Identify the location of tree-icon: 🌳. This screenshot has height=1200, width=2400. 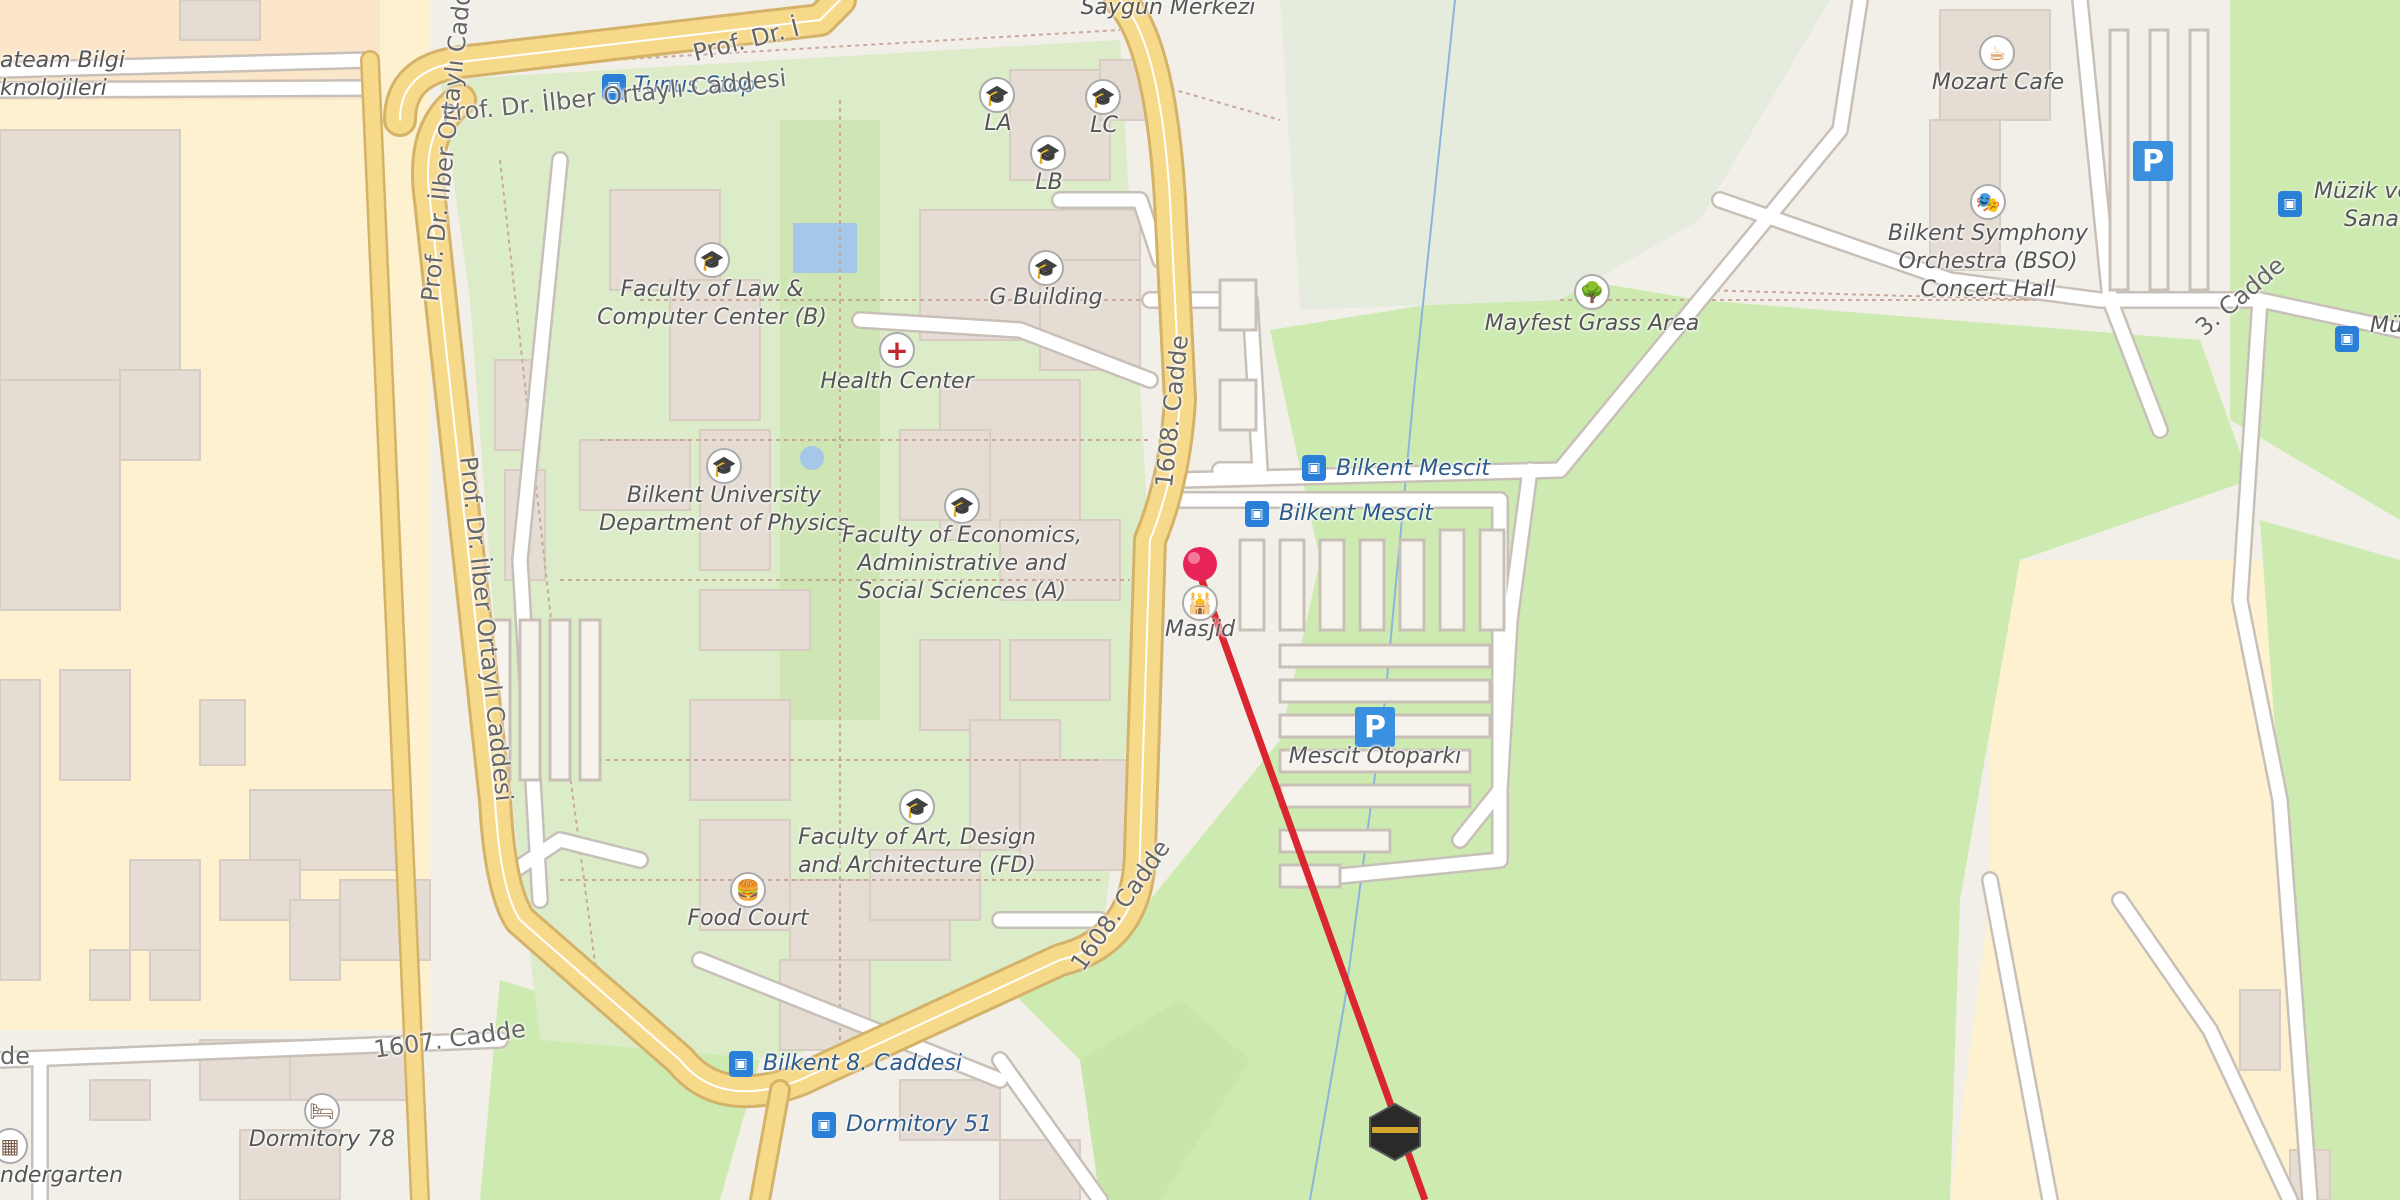
(1592, 292).